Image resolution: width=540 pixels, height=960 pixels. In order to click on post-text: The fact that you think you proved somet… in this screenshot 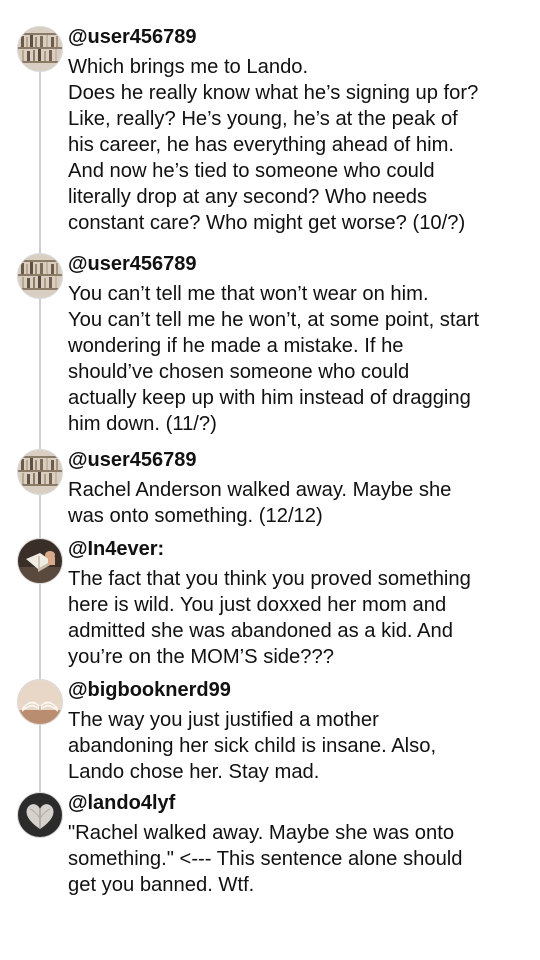, I will do `click(299, 618)`.